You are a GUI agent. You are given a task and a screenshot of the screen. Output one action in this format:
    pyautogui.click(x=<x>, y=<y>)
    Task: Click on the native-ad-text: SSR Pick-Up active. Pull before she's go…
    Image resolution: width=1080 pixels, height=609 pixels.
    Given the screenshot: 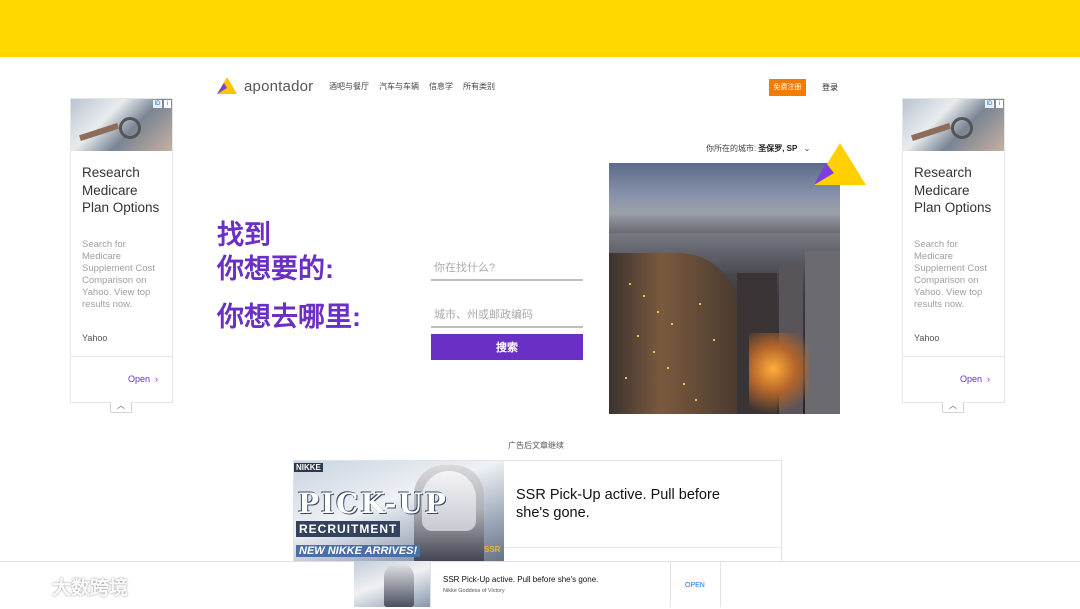 What is the action you would take?
    pyautogui.click(x=618, y=504)
    